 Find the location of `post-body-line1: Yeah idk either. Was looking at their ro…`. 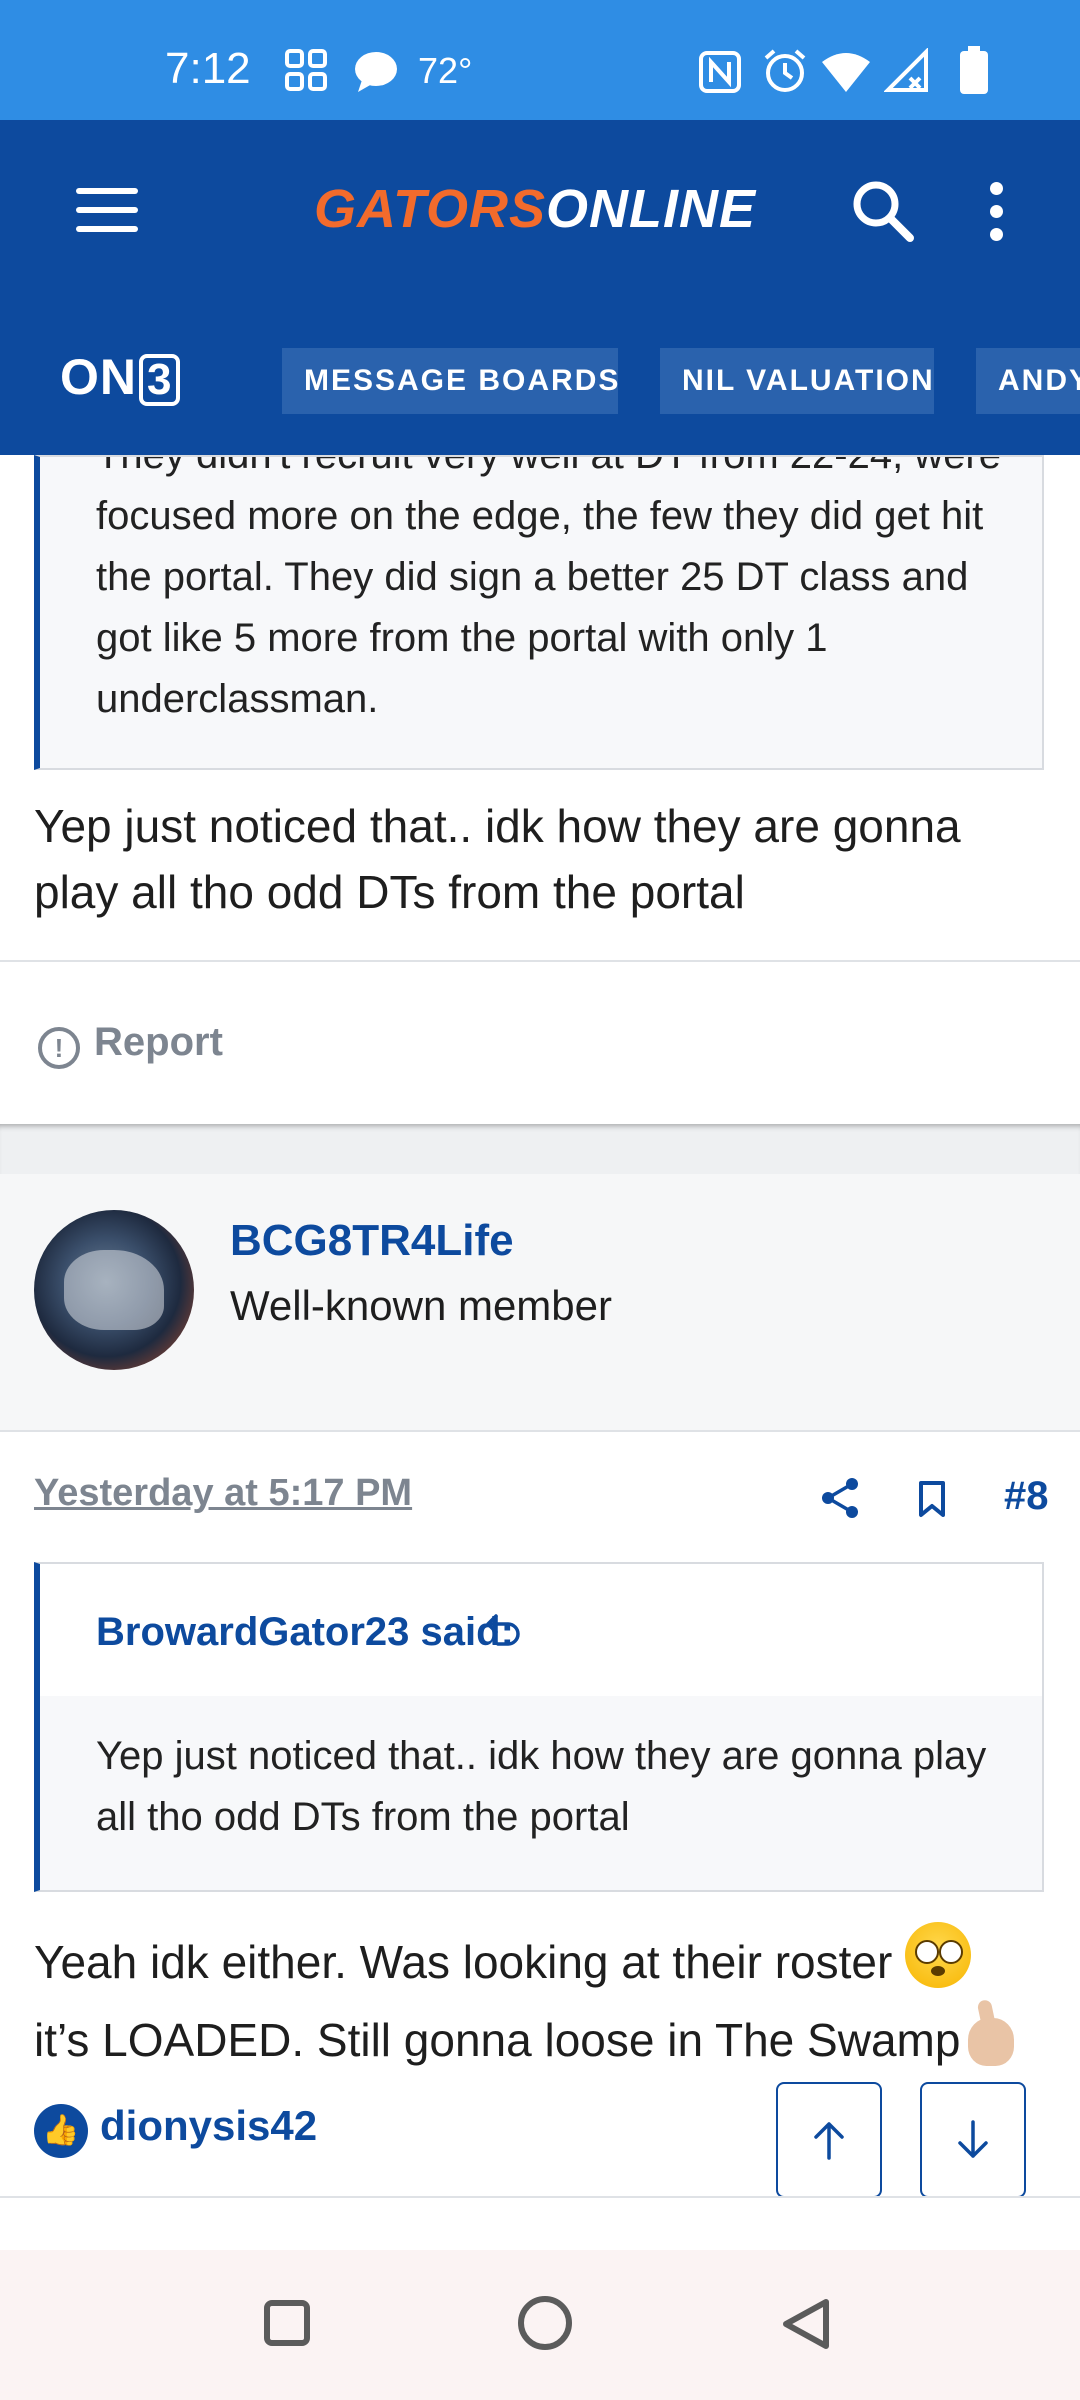

post-body-line1: Yeah idk either. Was looking at their ro… is located at coordinates (463, 1962).